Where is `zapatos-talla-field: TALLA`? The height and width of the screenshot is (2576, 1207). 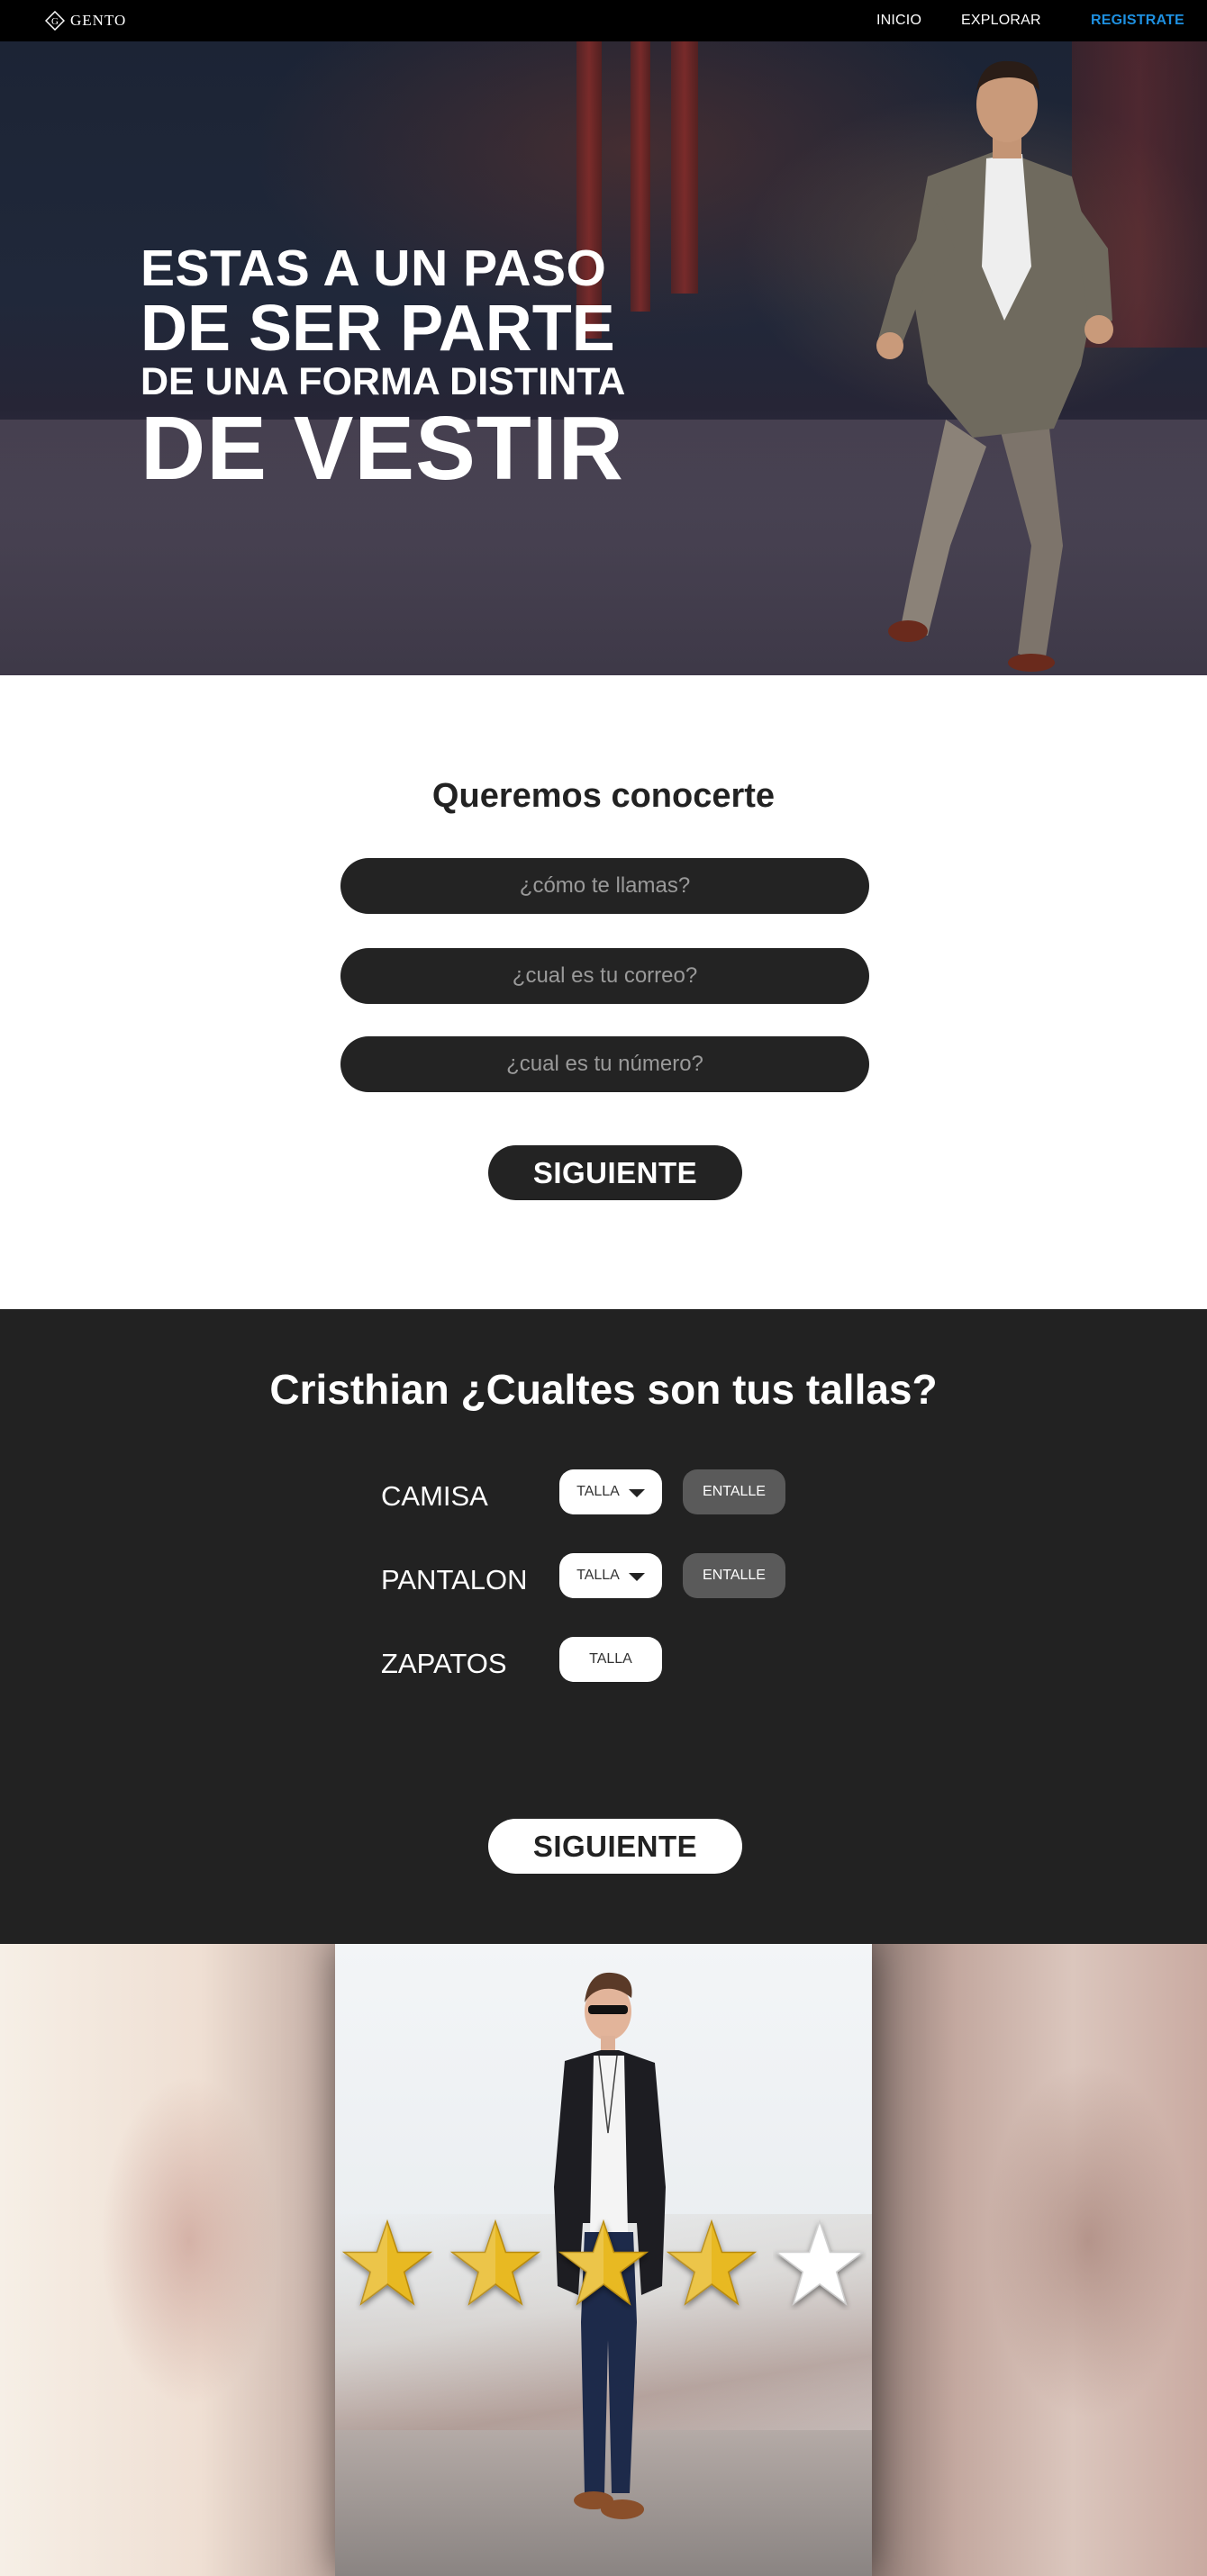 zapatos-talla-field: TALLA is located at coordinates (610, 1659).